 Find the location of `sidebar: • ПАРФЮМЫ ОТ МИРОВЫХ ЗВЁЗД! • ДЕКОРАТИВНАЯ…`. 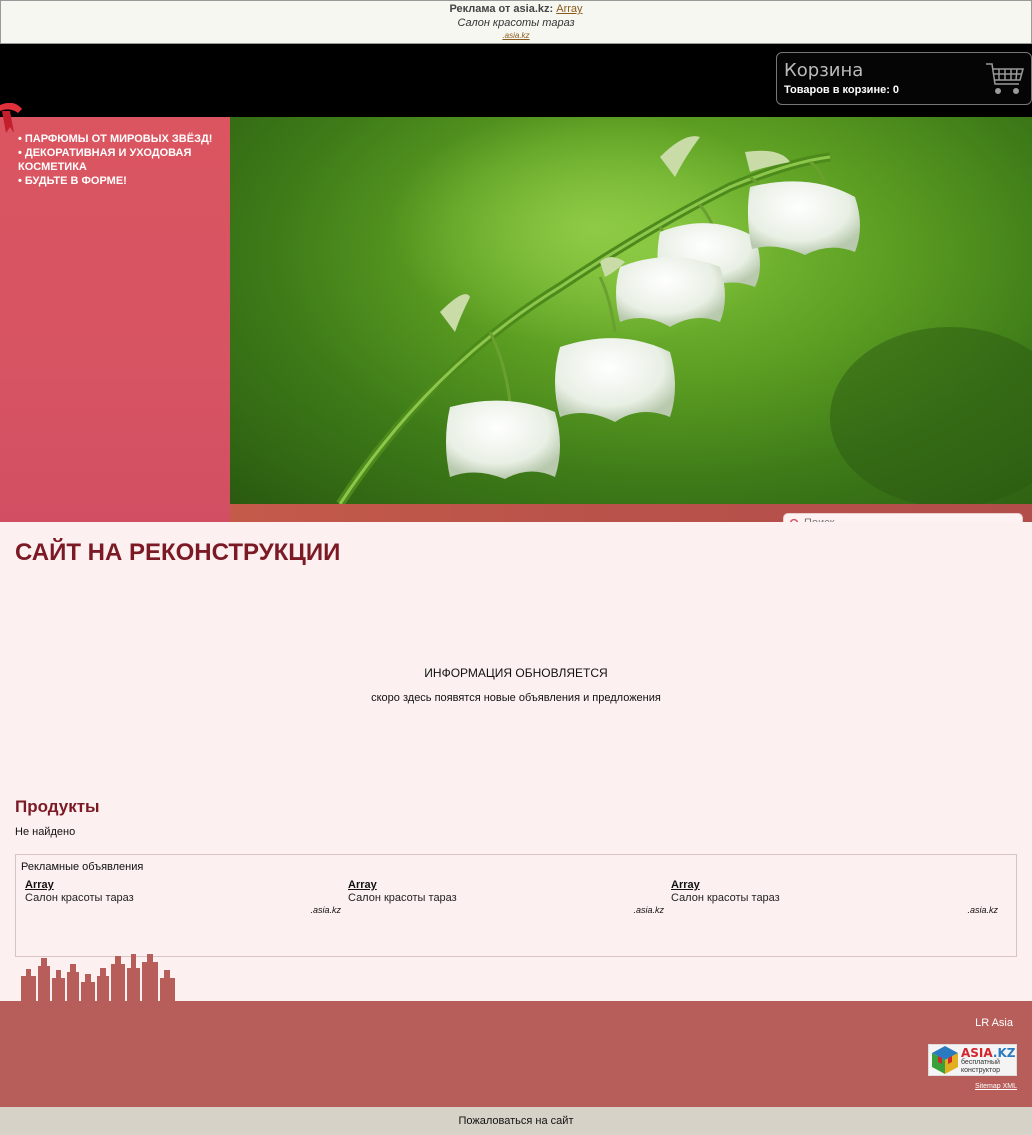

sidebar: • ПАРФЮМЫ ОТ МИРОВЫХ ЗВЁЗД! • ДЕКОРАТИВНАЯ… is located at coordinates (115, 312).